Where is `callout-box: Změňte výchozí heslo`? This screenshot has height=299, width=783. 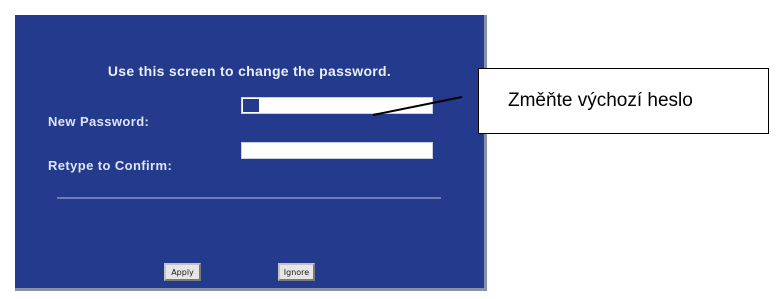
callout-box: Změňte výchozí heslo is located at coordinates (623, 101).